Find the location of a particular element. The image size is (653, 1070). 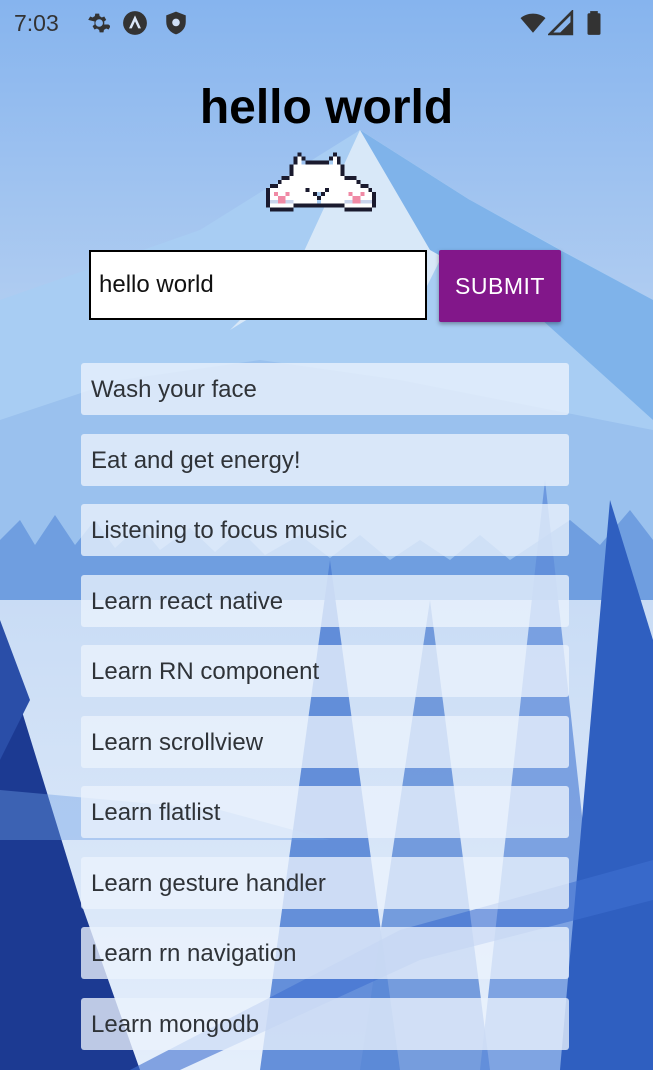

list-item: Listening to focus music is located at coordinates (325, 530).